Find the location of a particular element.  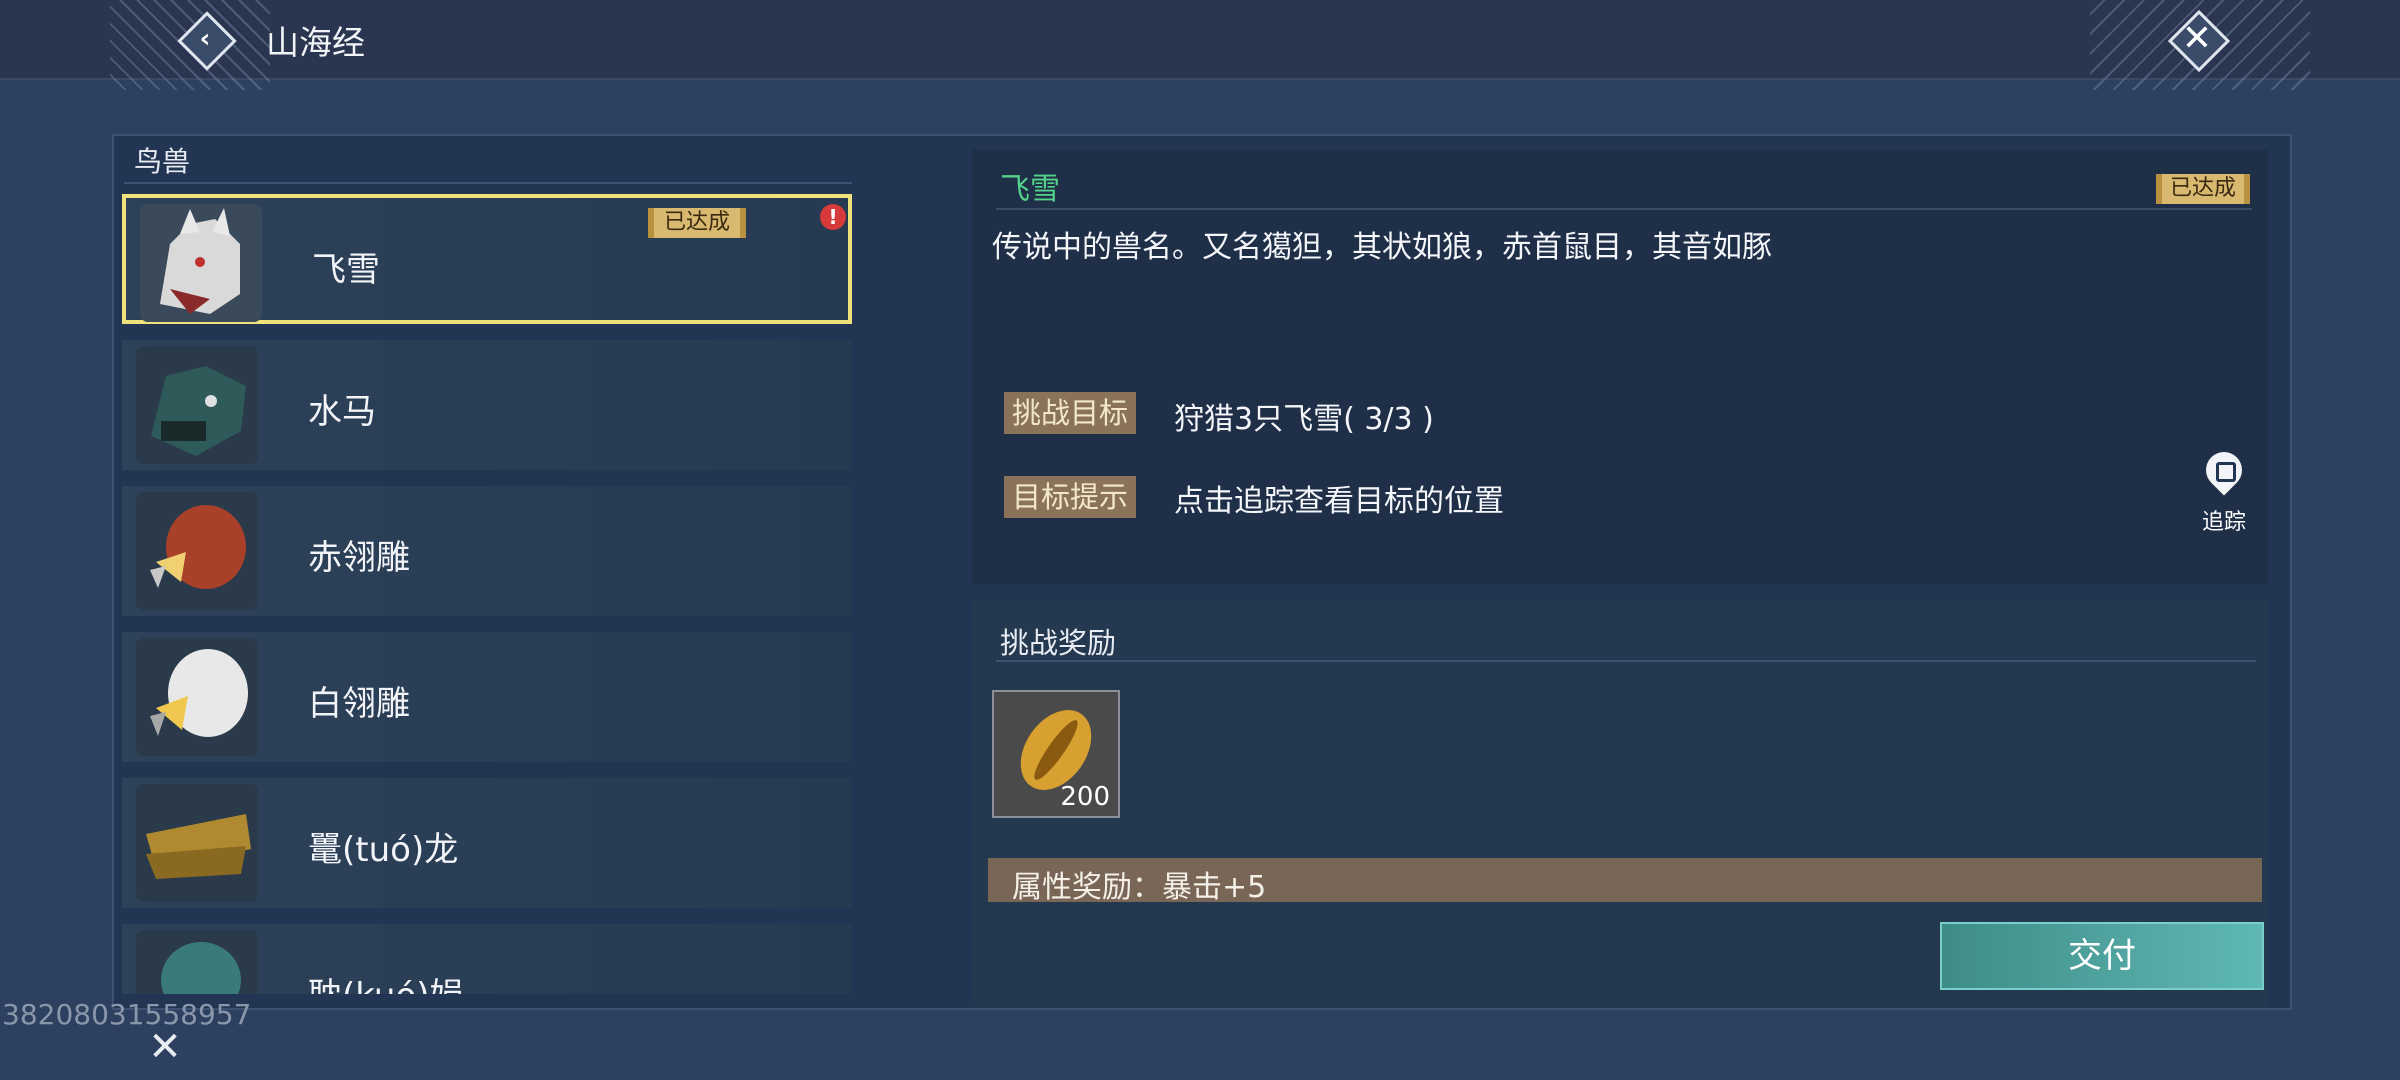

beast-name: 白翎雕 is located at coordinates (359, 704).